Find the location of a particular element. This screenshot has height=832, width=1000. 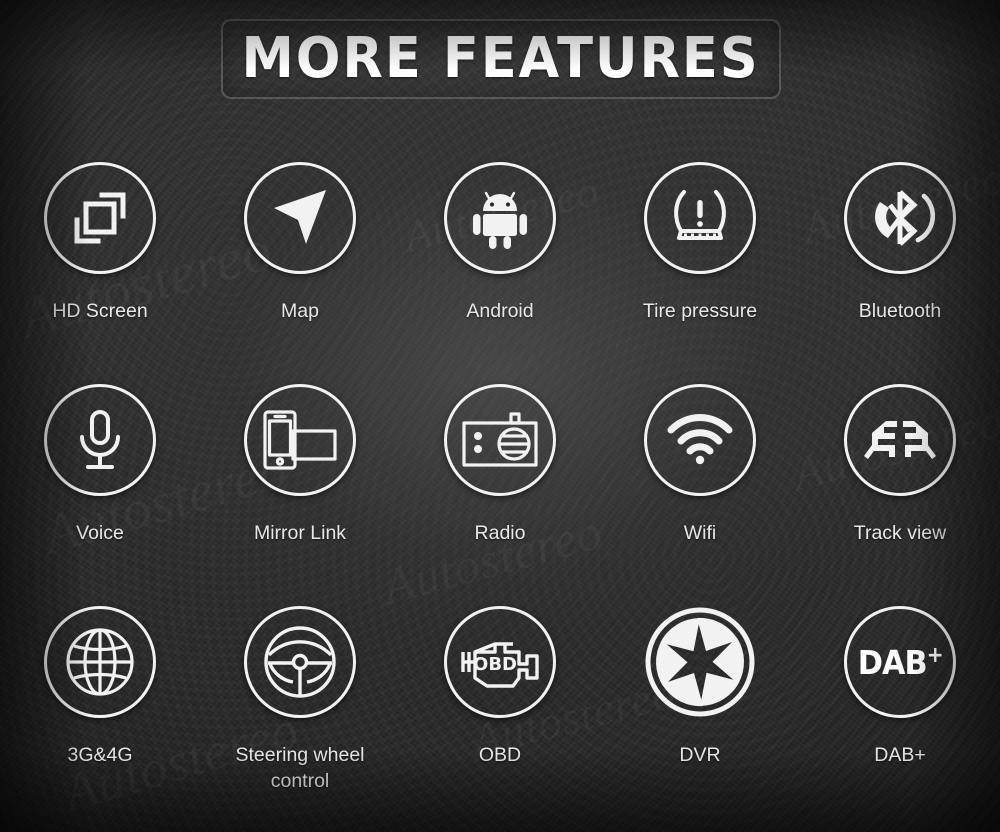

mirror-link-icon is located at coordinates (300, 440).